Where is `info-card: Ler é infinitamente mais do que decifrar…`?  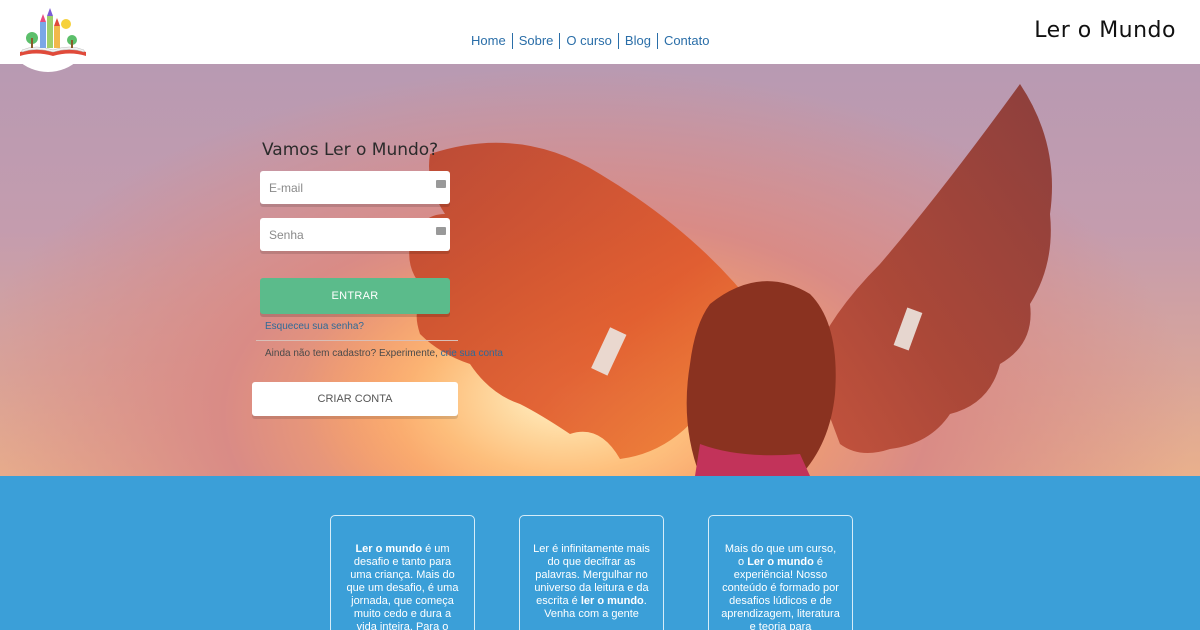 info-card: Ler é infinitamente mais do que decifrar… is located at coordinates (591, 572).